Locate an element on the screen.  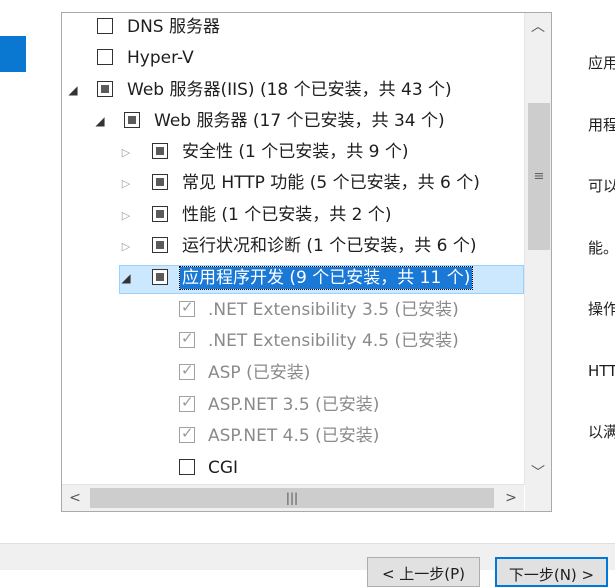
next-button: 下一步(N) > is located at coordinates (551, 572).